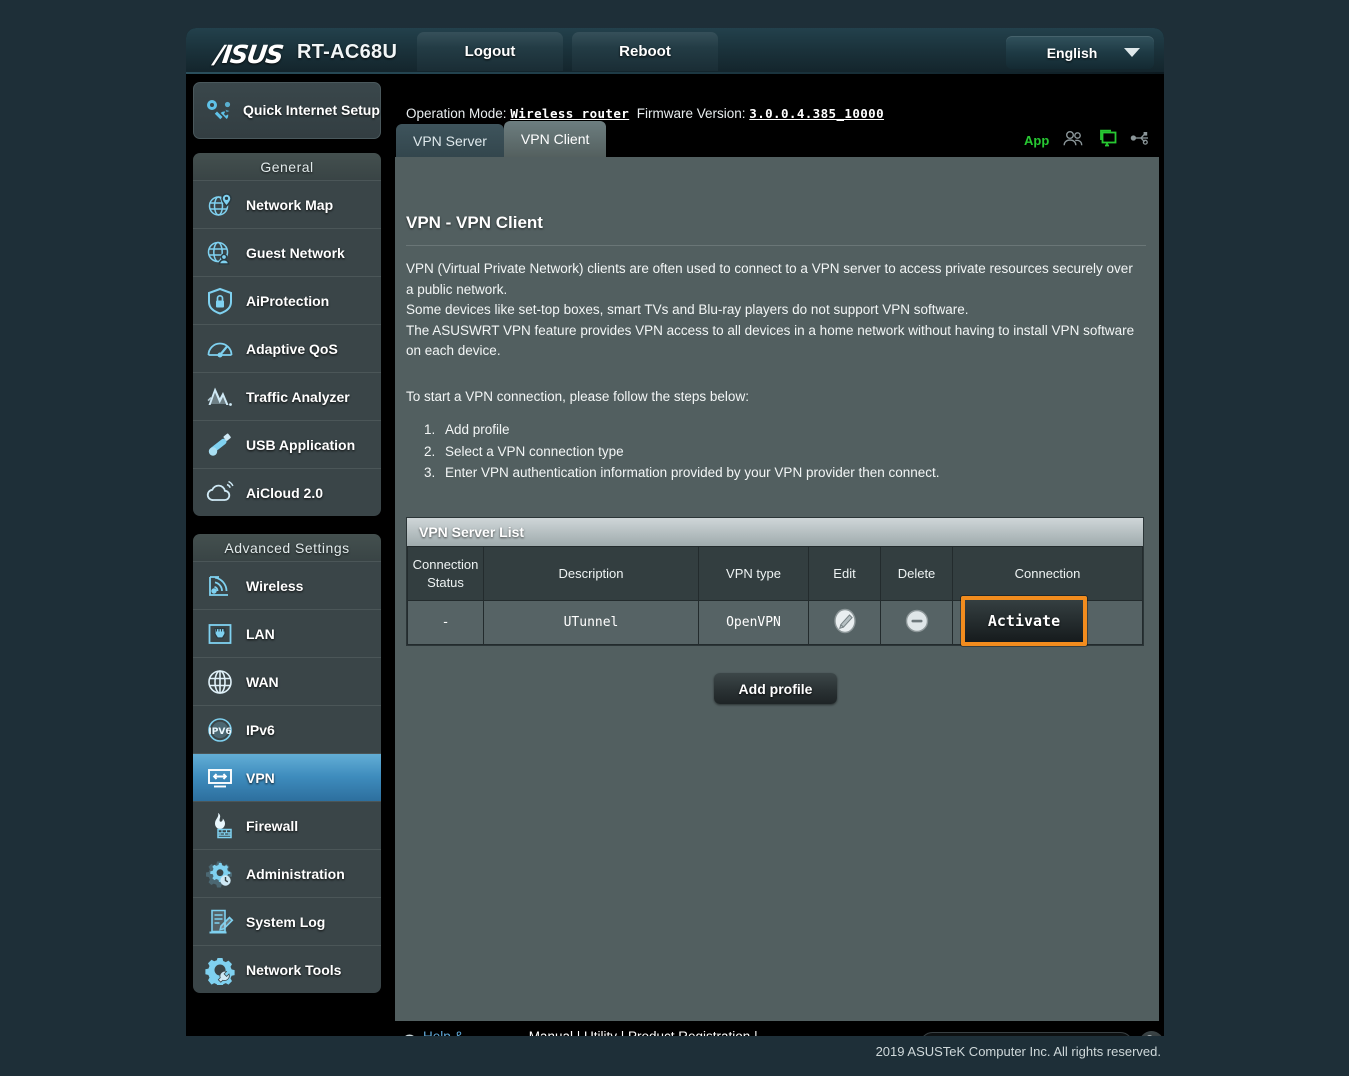 Image resolution: width=1349 pixels, height=1076 pixels. Describe the element at coordinates (220, 493) in the screenshot. I see `cloud-icon` at that location.